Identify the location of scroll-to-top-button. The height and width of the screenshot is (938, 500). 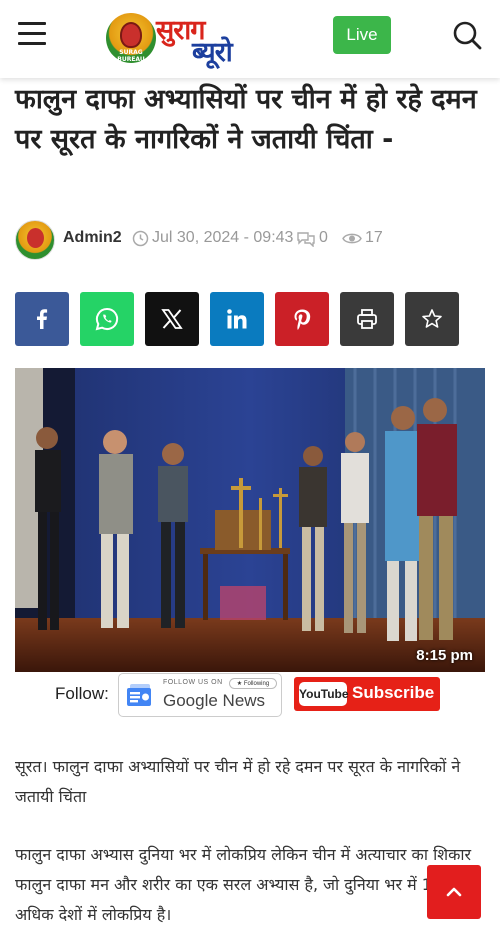
(454, 892).